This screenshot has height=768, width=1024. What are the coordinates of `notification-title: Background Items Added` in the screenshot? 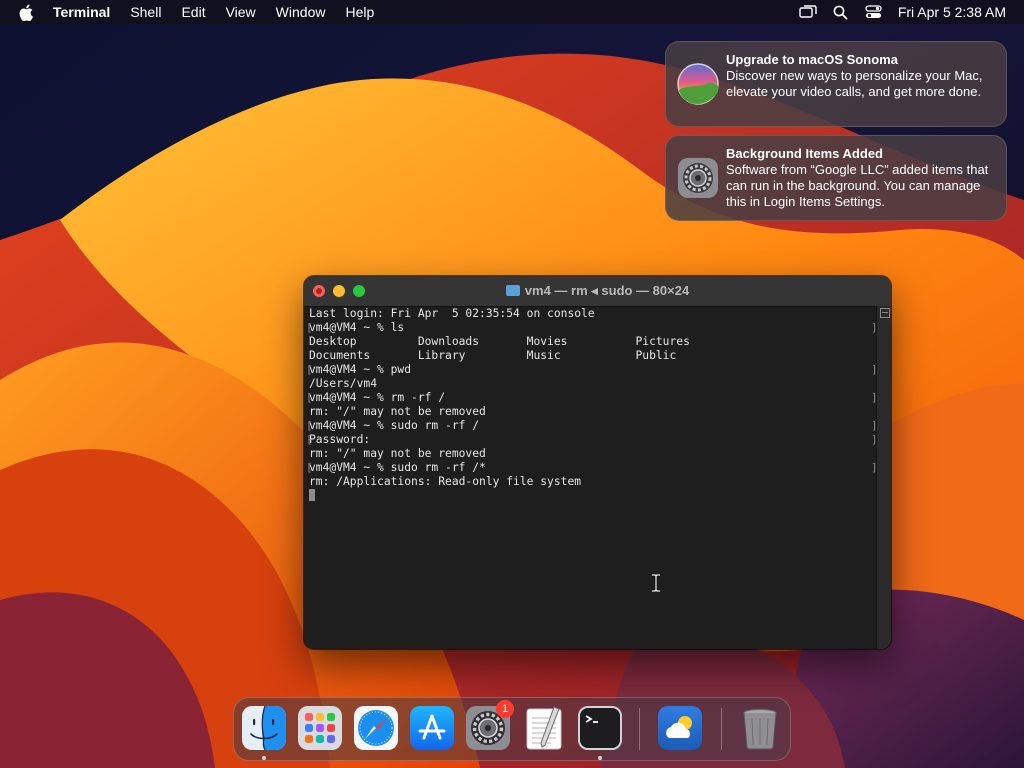 It's located at (804, 153).